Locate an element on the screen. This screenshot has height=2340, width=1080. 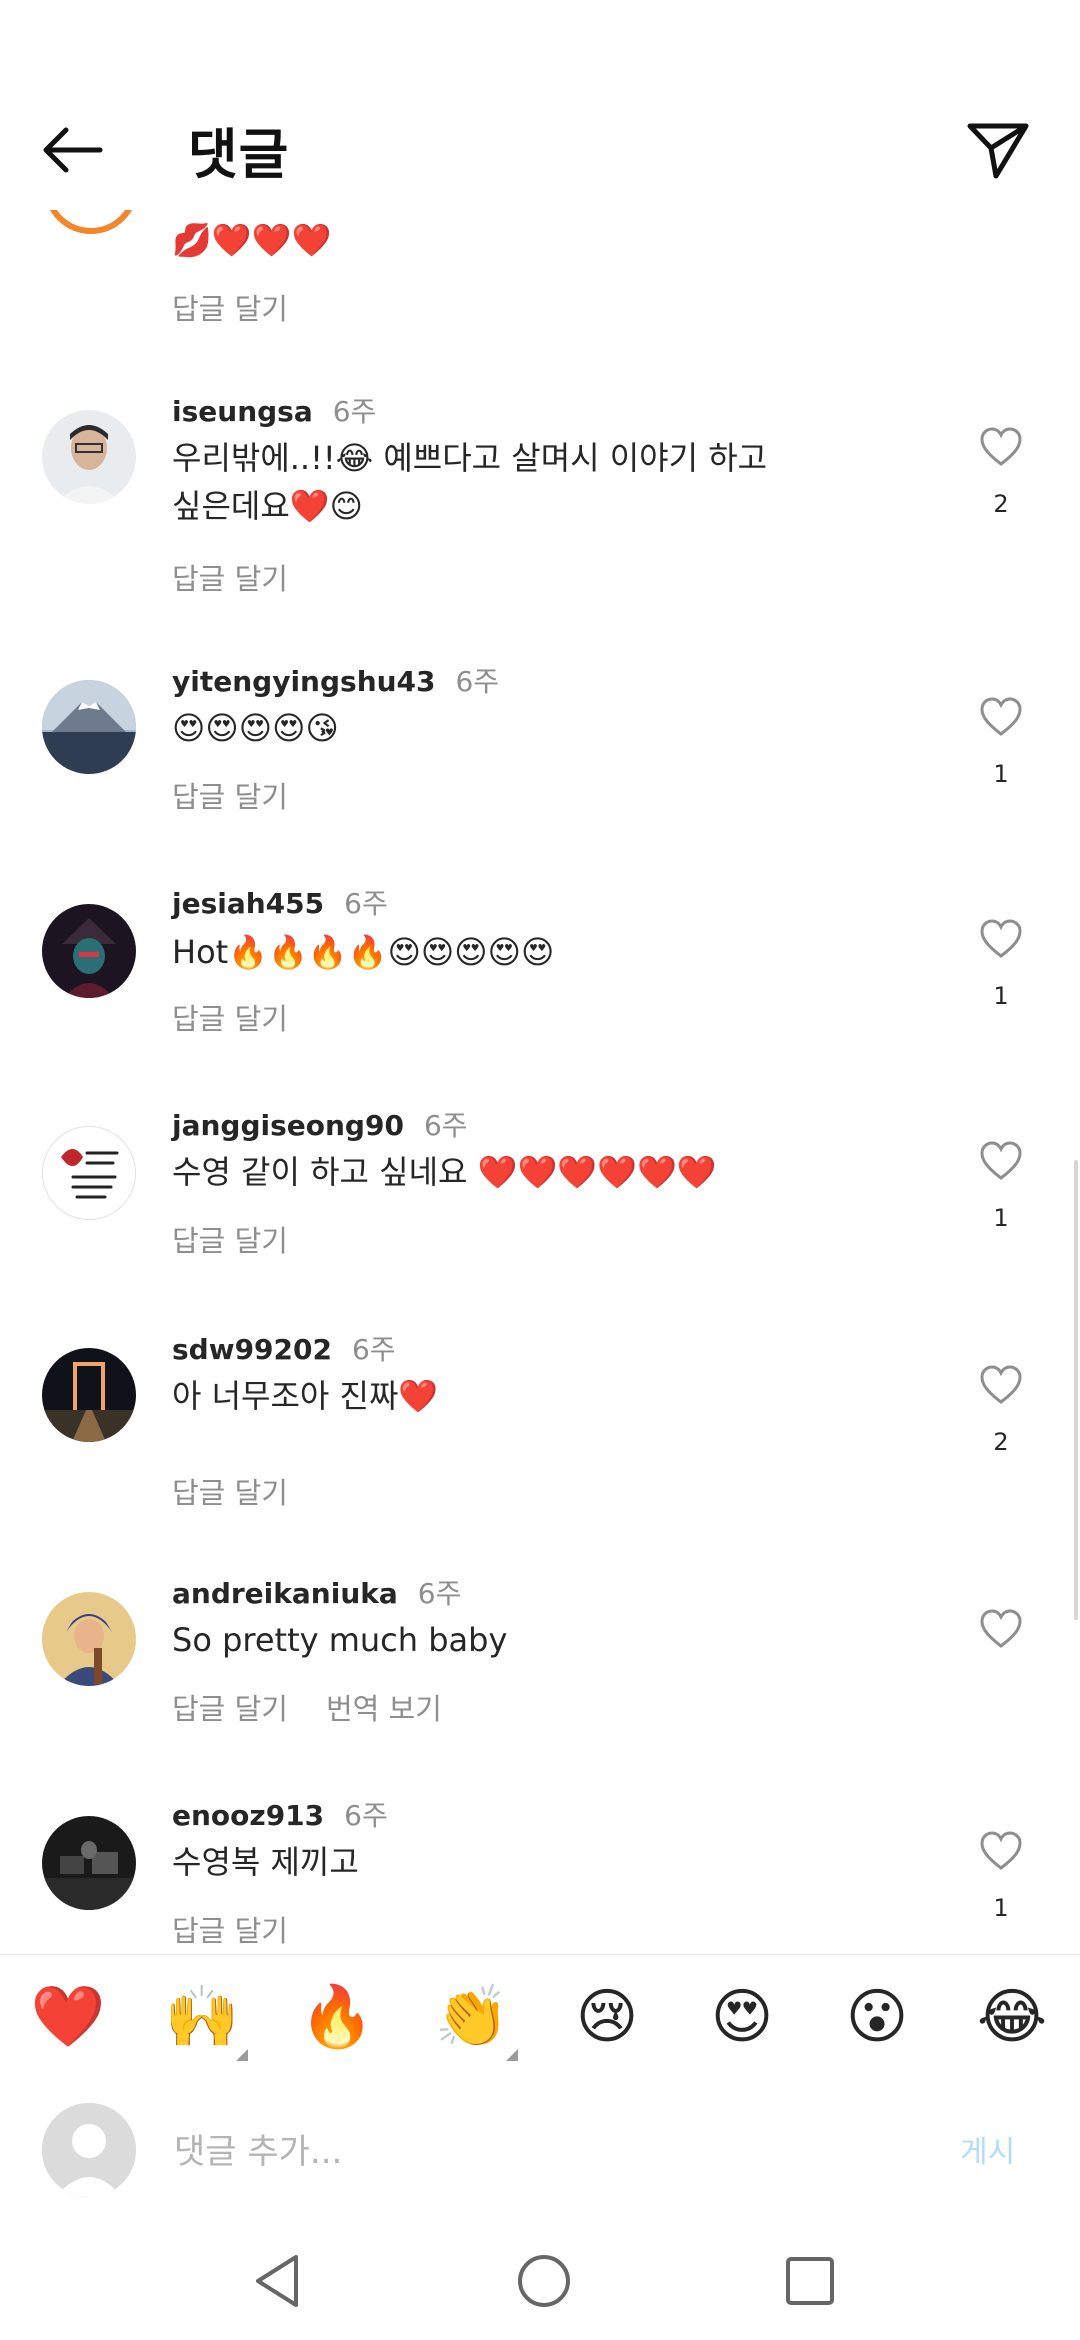
comment-composer: 게시 is located at coordinates (540, 2151).